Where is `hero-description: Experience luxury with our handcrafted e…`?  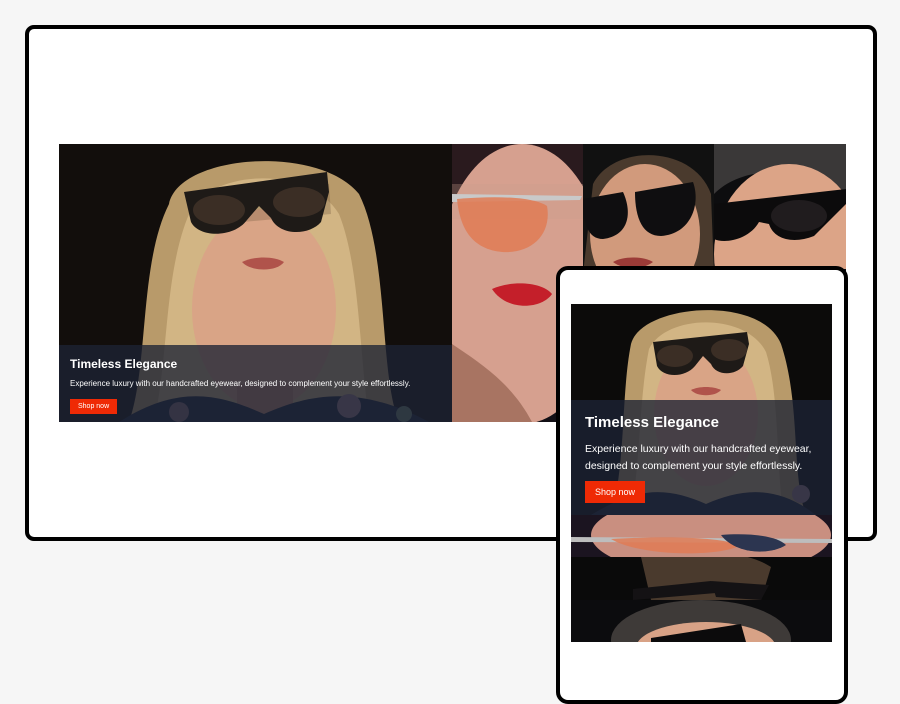 hero-description: Experience luxury with our handcrafted e… is located at coordinates (240, 383).